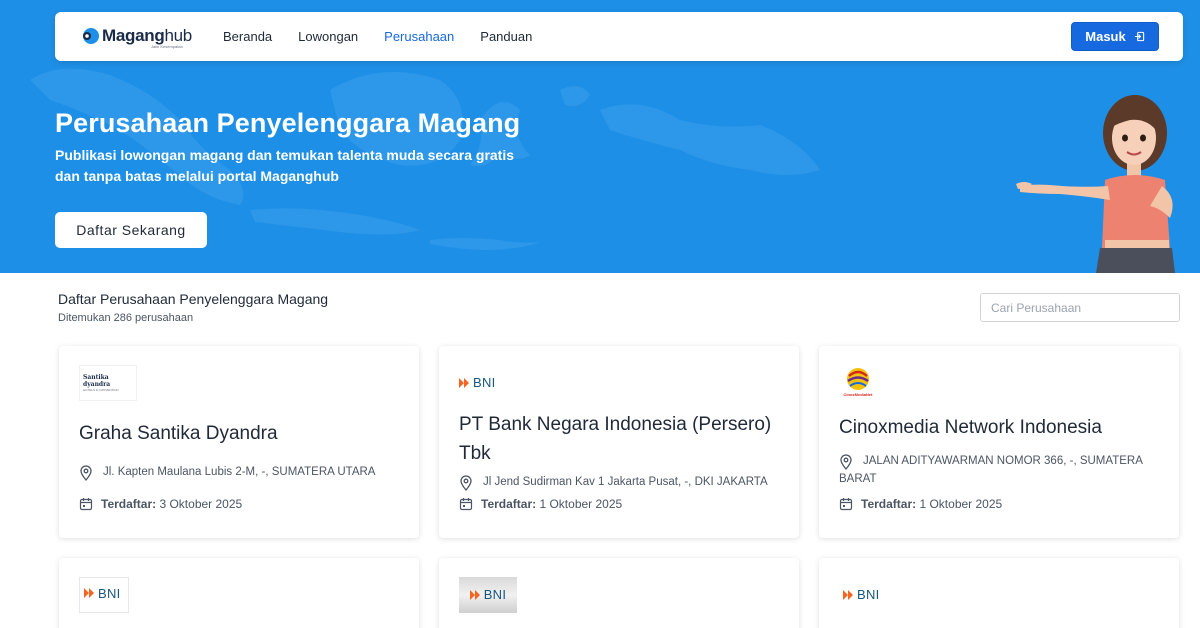  I want to click on brand-tagline: Jalin Kesempatan, so click(167, 46).